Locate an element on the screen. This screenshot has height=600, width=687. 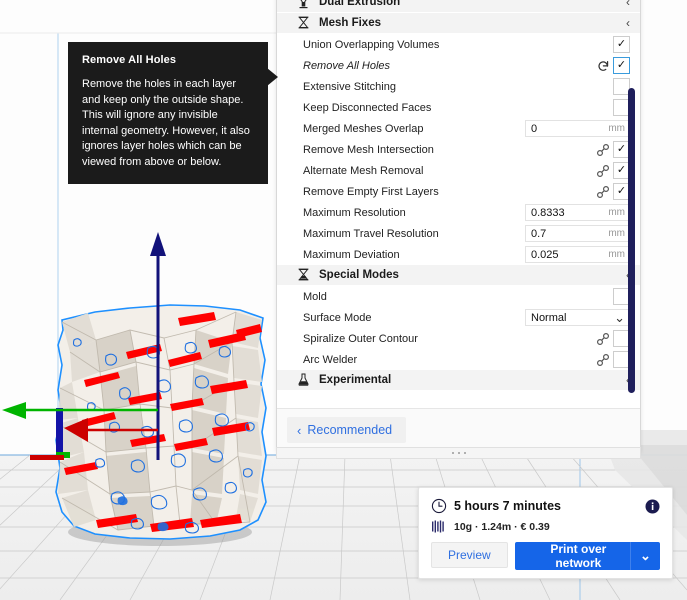
setting-label: Maximum Deviation is located at coordinates (351, 254).